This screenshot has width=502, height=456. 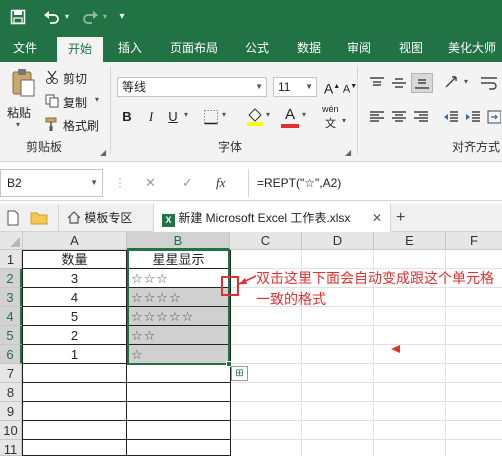 What do you see at coordinates (178, 241) in the screenshot?
I see `column-header-b: B` at bounding box center [178, 241].